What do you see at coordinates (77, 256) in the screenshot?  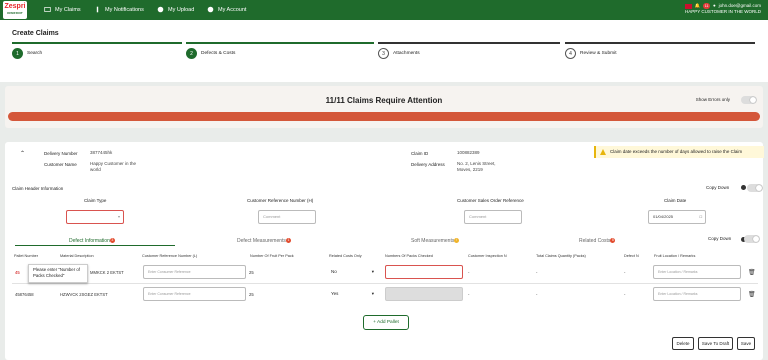 I see `col-material-description: Material Description` at bounding box center [77, 256].